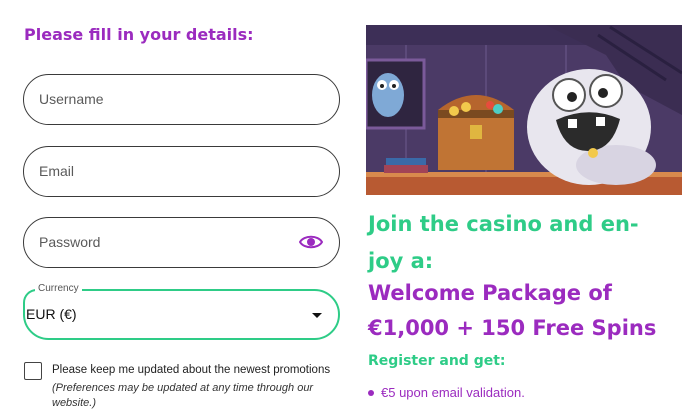 The height and width of the screenshot is (414, 700). I want to click on password-placeholder: Password, so click(70, 242).